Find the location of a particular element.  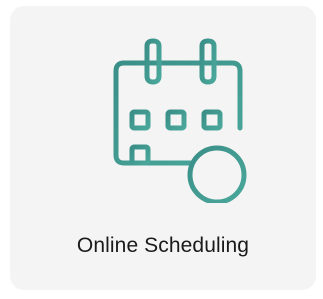

card-label: Online Scheduling is located at coordinates (163, 245).